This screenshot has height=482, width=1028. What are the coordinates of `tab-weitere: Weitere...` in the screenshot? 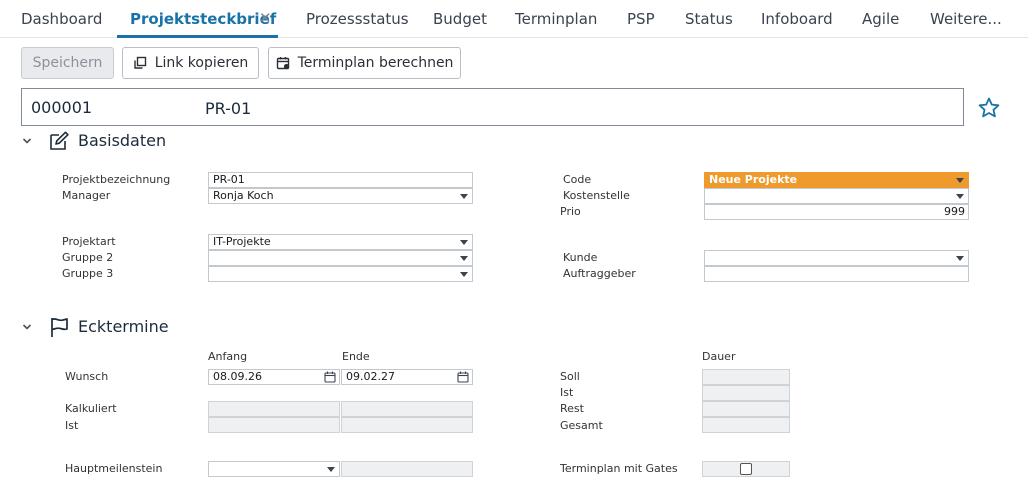 It's located at (966, 19).